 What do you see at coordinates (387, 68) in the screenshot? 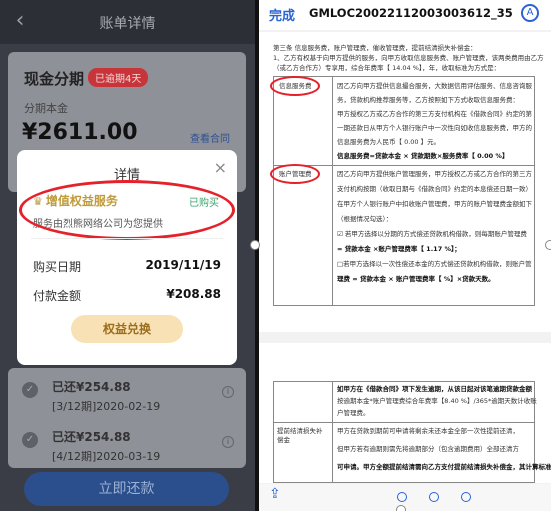
I see `doc-line: （或乙方合作方）专享用，综合年费率【 14.04 %】，年，收取标准为方式是：` at bounding box center [387, 68].